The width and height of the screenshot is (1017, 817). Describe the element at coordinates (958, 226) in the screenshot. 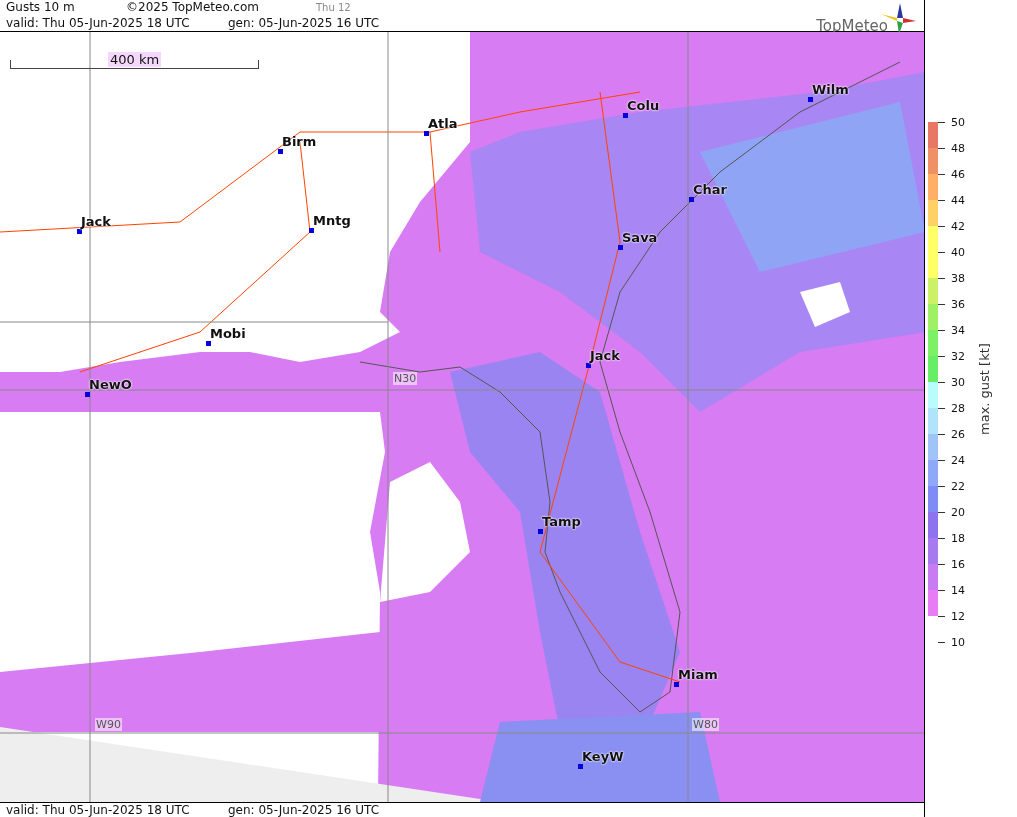

I see `scale-tick-label: 42` at that location.